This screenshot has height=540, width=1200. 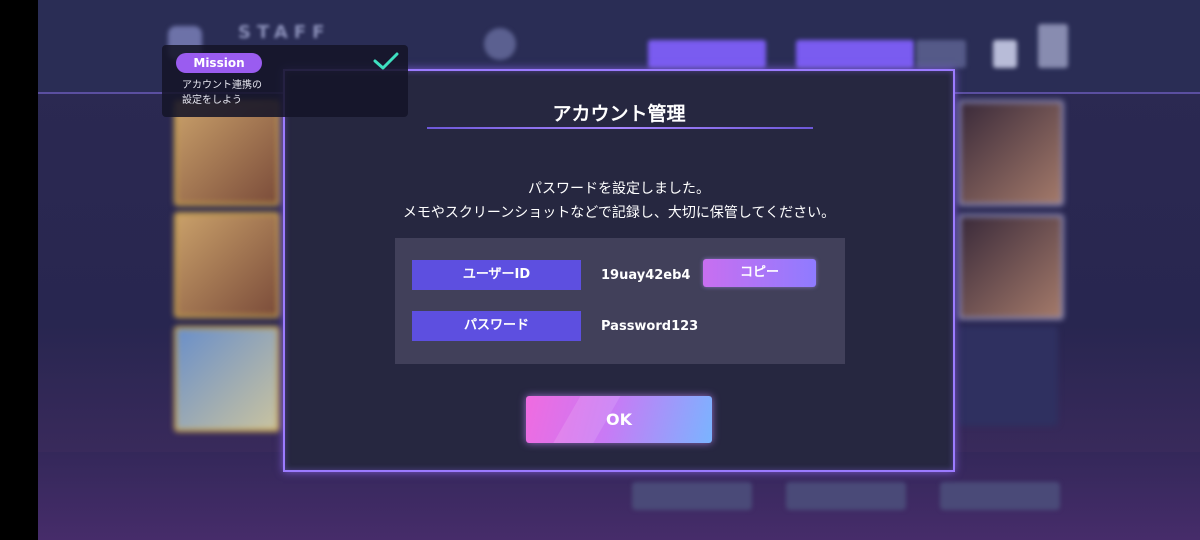 What do you see at coordinates (1005, 54) in the screenshot?
I see `background-filter-icon` at bounding box center [1005, 54].